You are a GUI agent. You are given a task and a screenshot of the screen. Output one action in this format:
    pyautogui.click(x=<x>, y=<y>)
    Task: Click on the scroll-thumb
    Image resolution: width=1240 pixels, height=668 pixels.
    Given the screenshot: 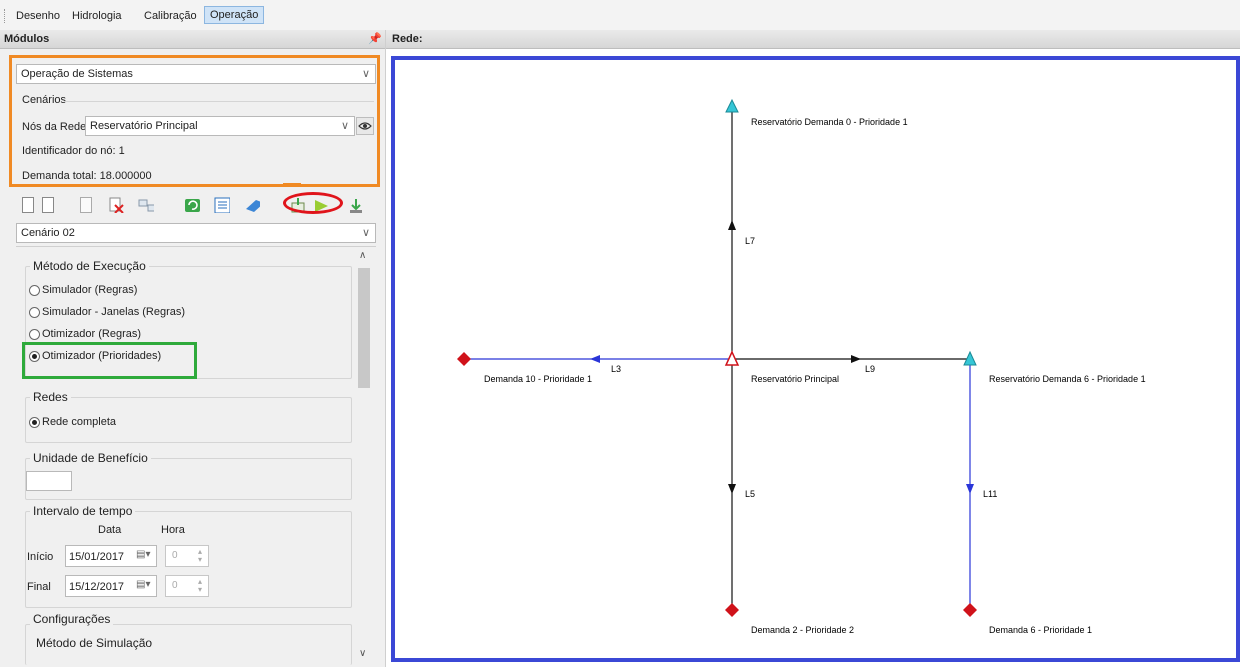 What is the action you would take?
    pyautogui.click(x=364, y=328)
    